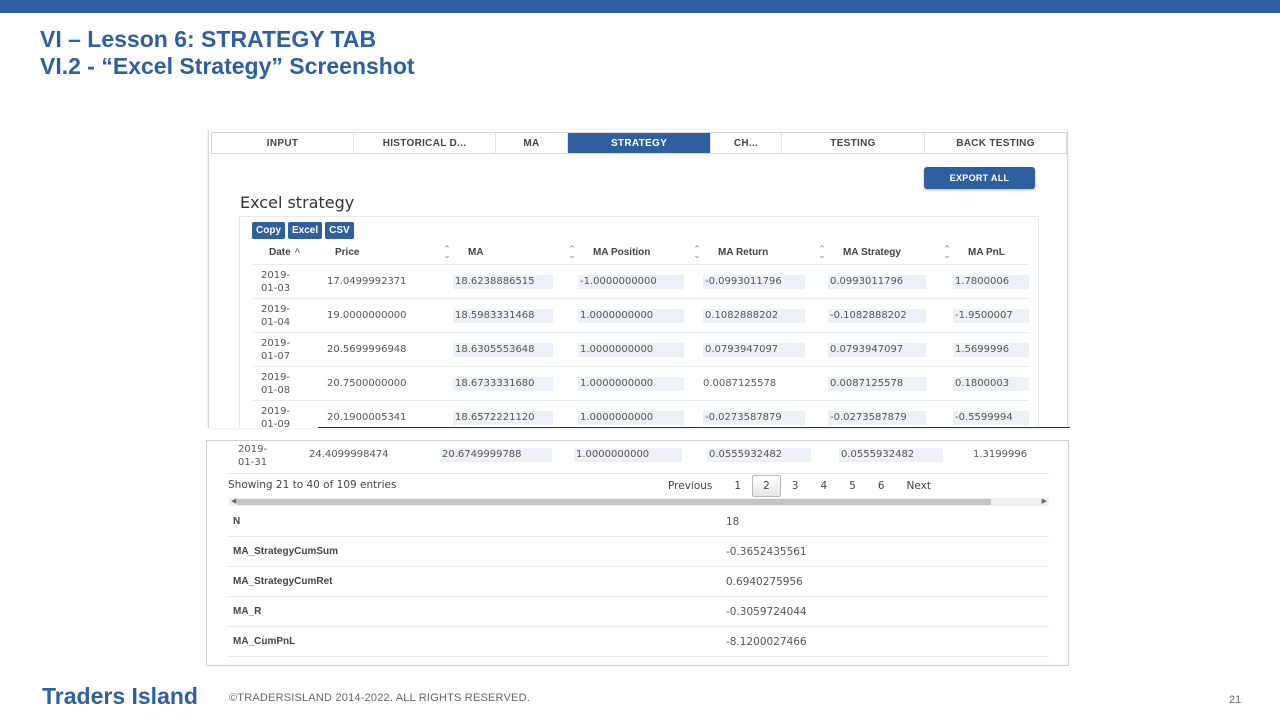 Image resolution: width=1280 pixels, height=720 pixels. Describe the element at coordinates (759, 455) in the screenshot. I see `cell-ma-return: 0.0555932482` at that location.